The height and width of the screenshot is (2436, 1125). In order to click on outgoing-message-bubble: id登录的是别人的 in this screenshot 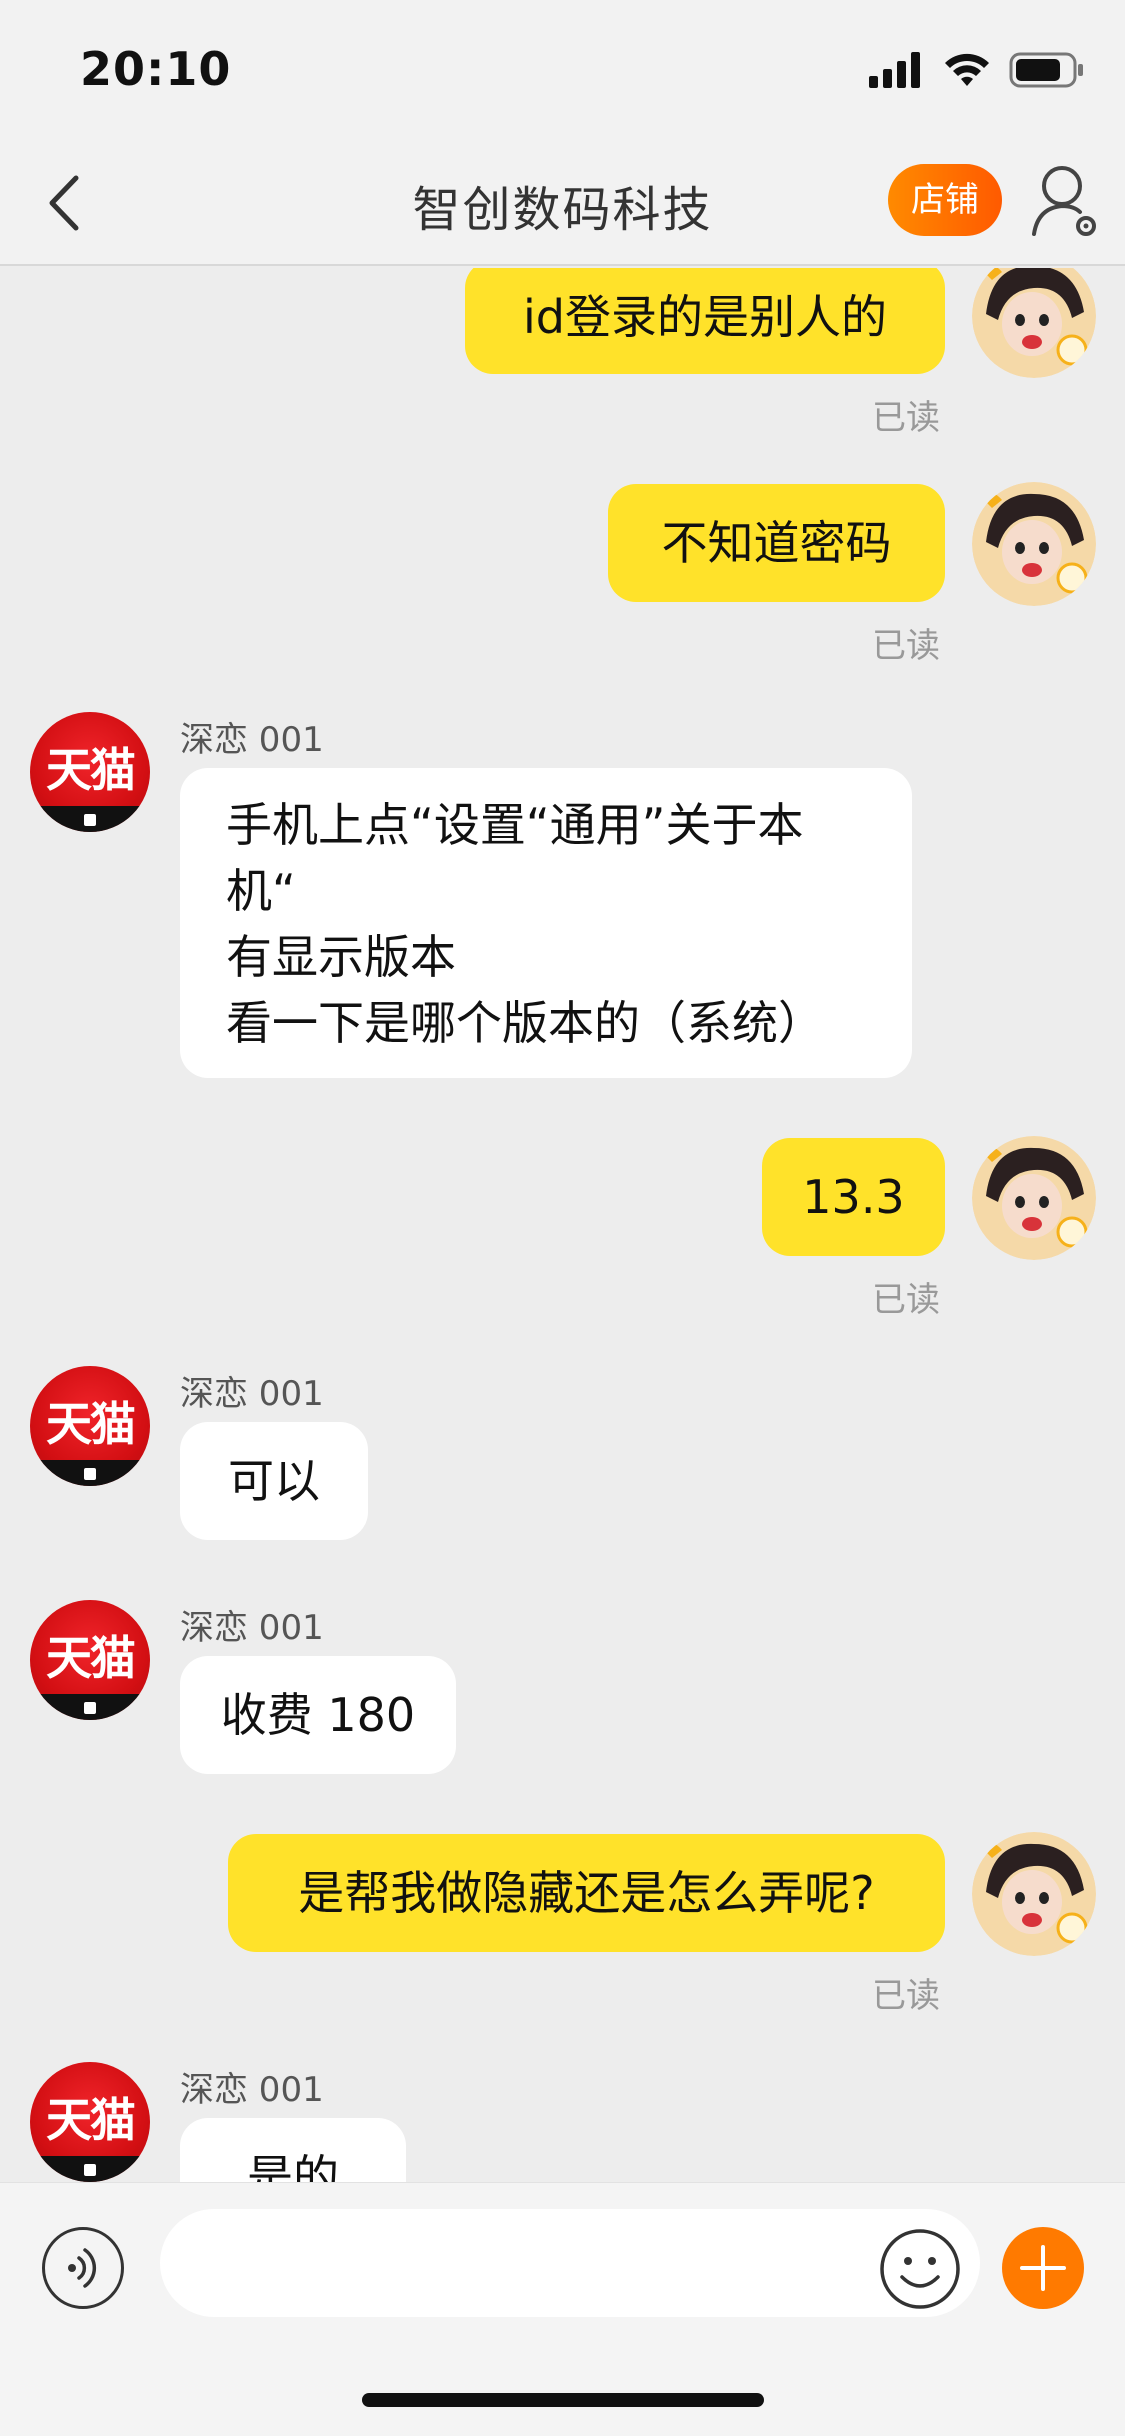, I will do `click(705, 321)`.